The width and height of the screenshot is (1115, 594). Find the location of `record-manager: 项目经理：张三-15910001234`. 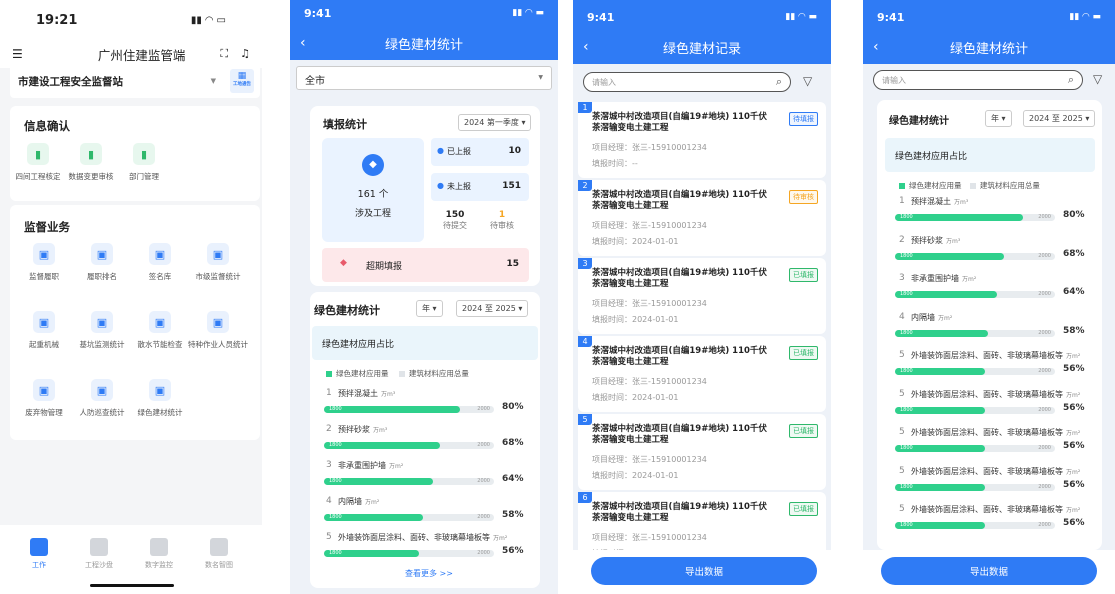

record-manager: 项目经理：张三-15910001234 is located at coordinates (649, 381).